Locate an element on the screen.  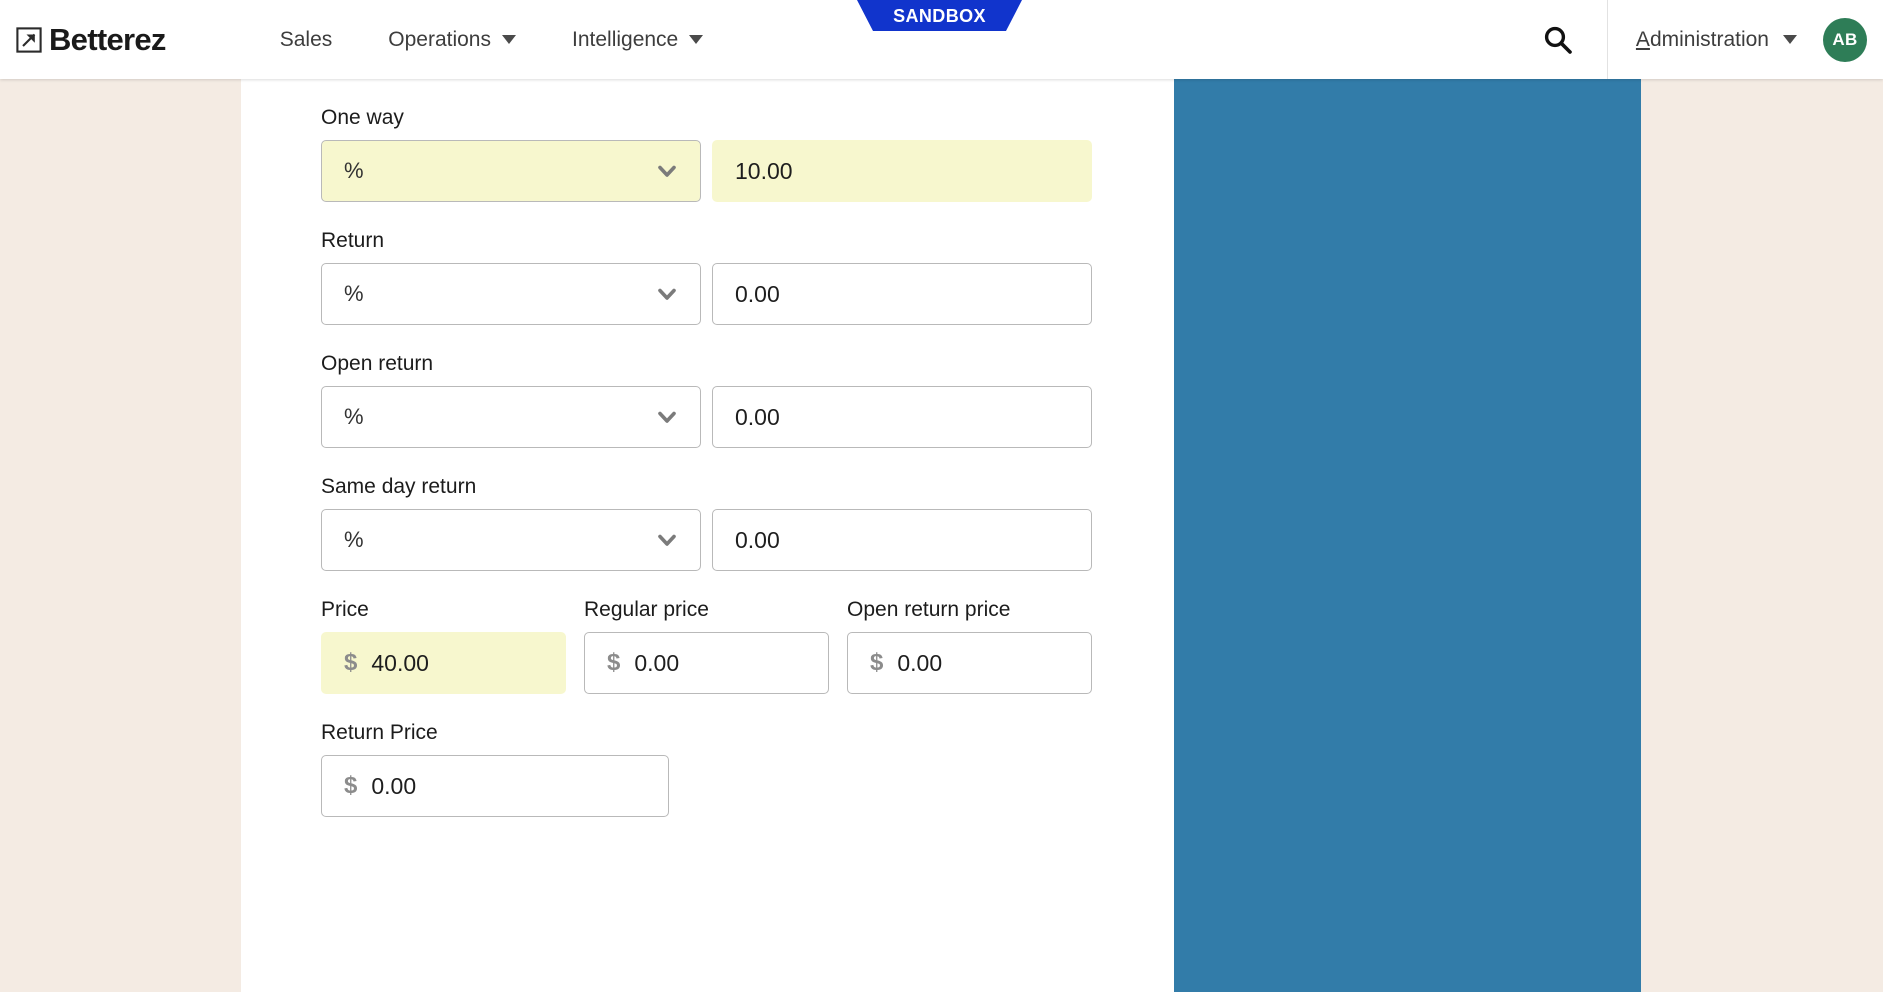
amount-input-one-way: 10.00 is located at coordinates (902, 171).